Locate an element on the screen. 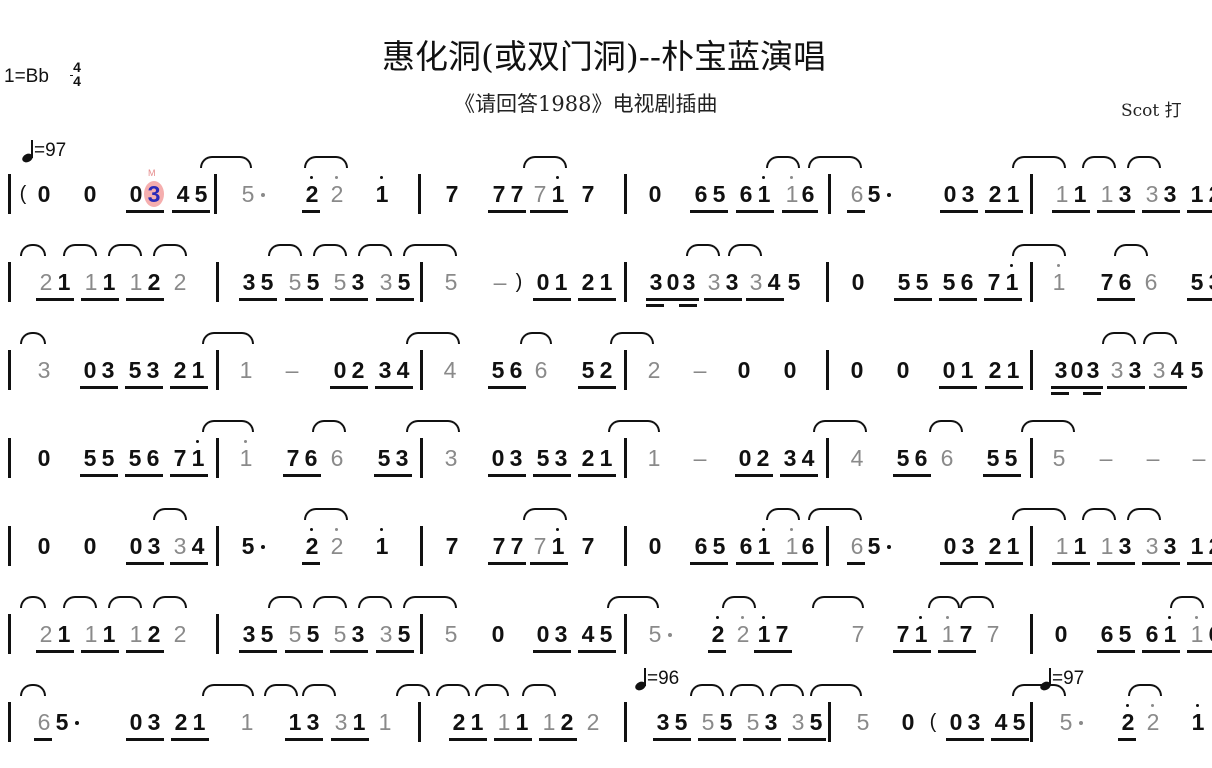  score-title: 惠化洞(或双门洞)--朴宝蓝演唱 is located at coordinates (604, 56).